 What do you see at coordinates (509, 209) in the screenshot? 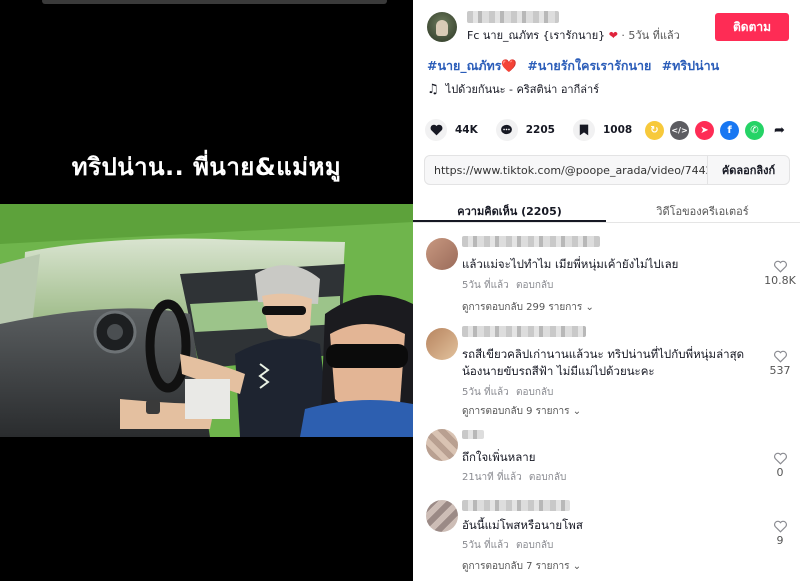
I see `tab-comments: ความคิดเห็น (2205)` at bounding box center [509, 209].